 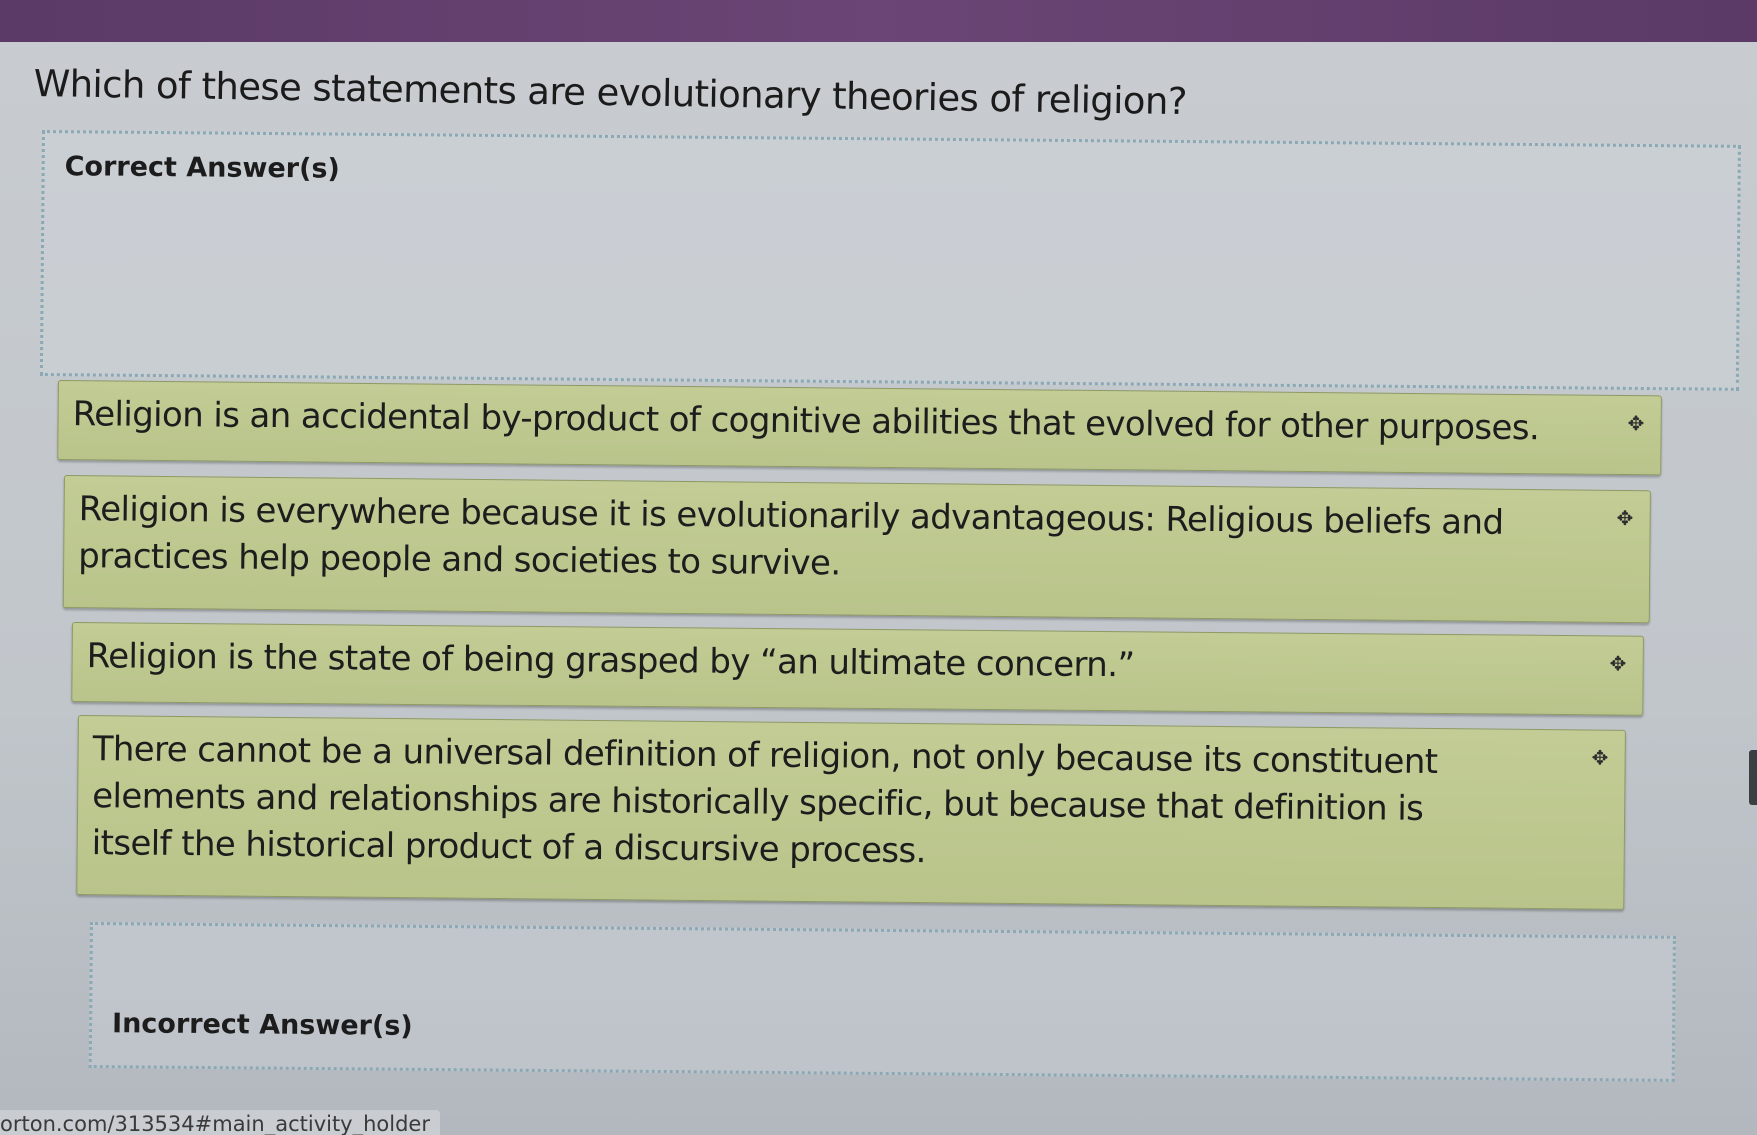 I want to click on incorrect-answers-dropzone: Incorrect Answer(s), so click(x=882, y=1002).